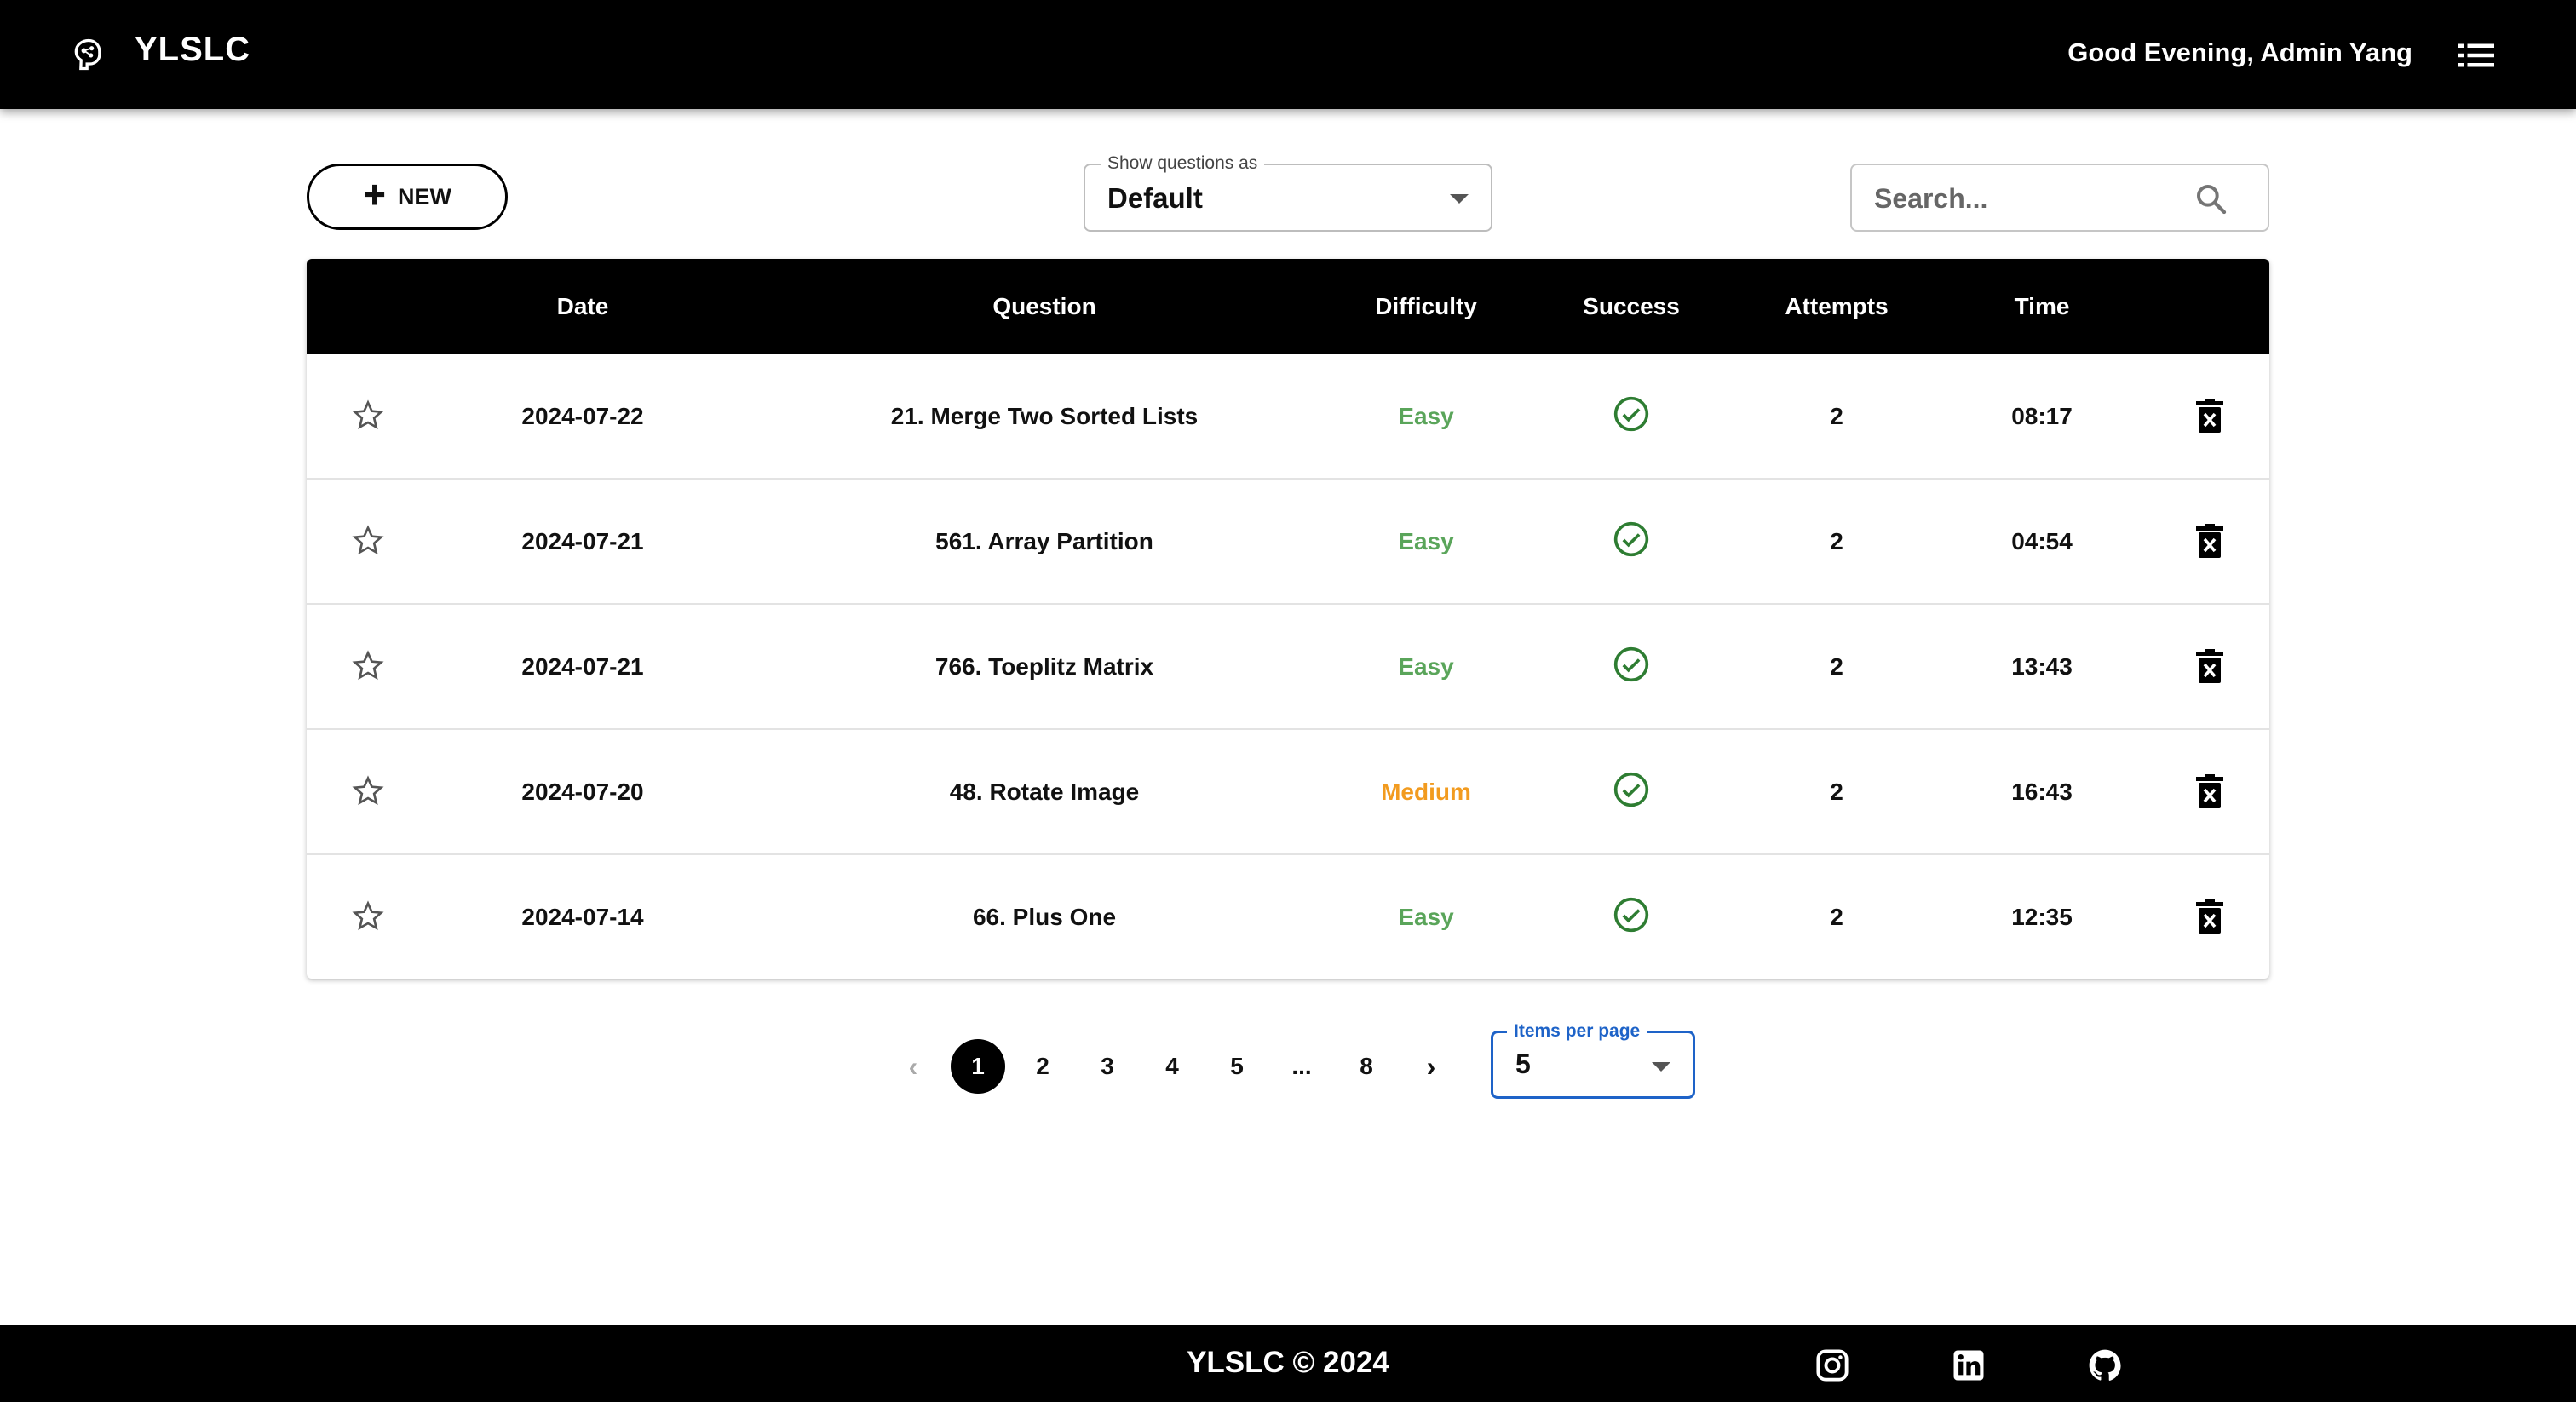 The image size is (2576, 1402). What do you see at coordinates (1237, 1066) in the screenshot?
I see `page-button-5: 5` at bounding box center [1237, 1066].